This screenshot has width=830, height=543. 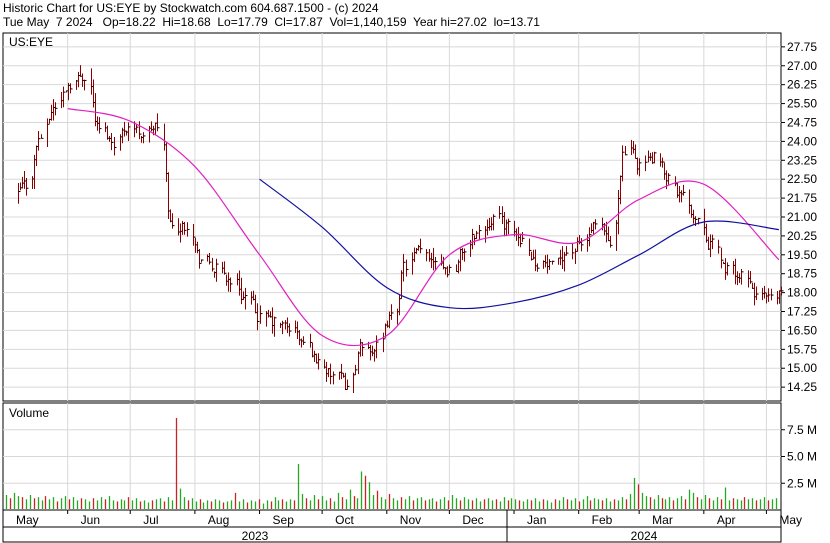 What do you see at coordinates (662, 520) in the screenshot?
I see `month-label: Mar` at bounding box center [662, 520].